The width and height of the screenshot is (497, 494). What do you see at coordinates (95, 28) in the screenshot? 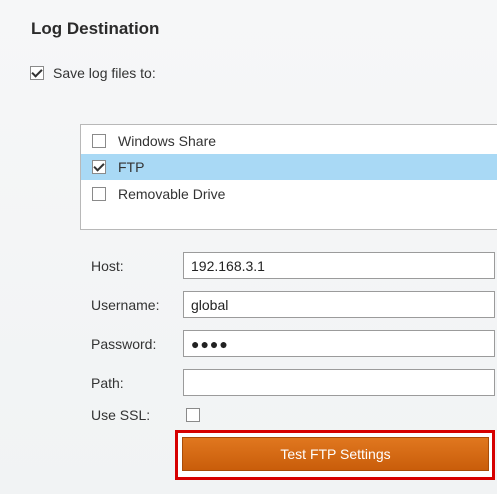
I see `section-title: Log Destination` at bounding box center [95, 28].